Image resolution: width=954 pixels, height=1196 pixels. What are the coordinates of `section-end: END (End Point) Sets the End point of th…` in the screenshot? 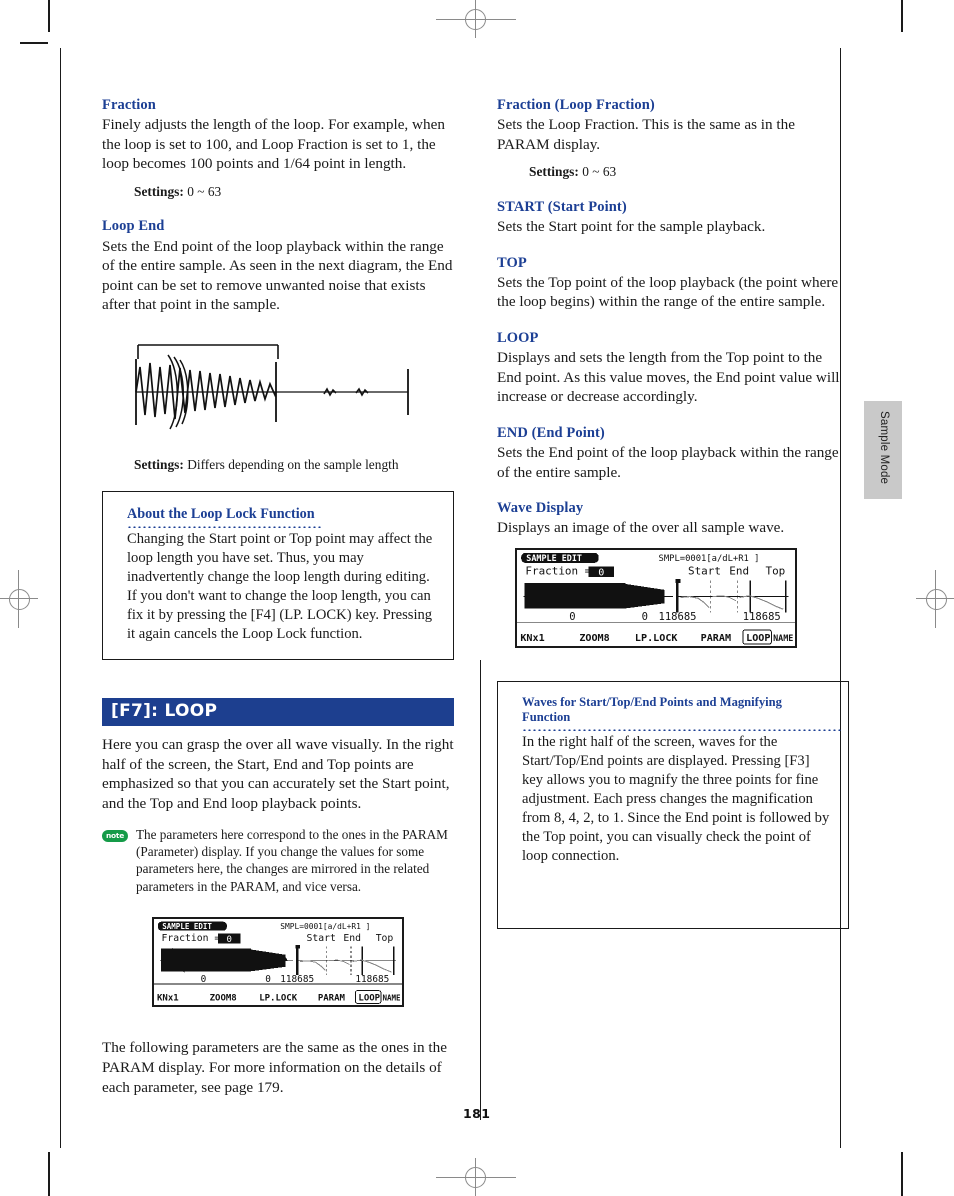 It's located at (673, 453).